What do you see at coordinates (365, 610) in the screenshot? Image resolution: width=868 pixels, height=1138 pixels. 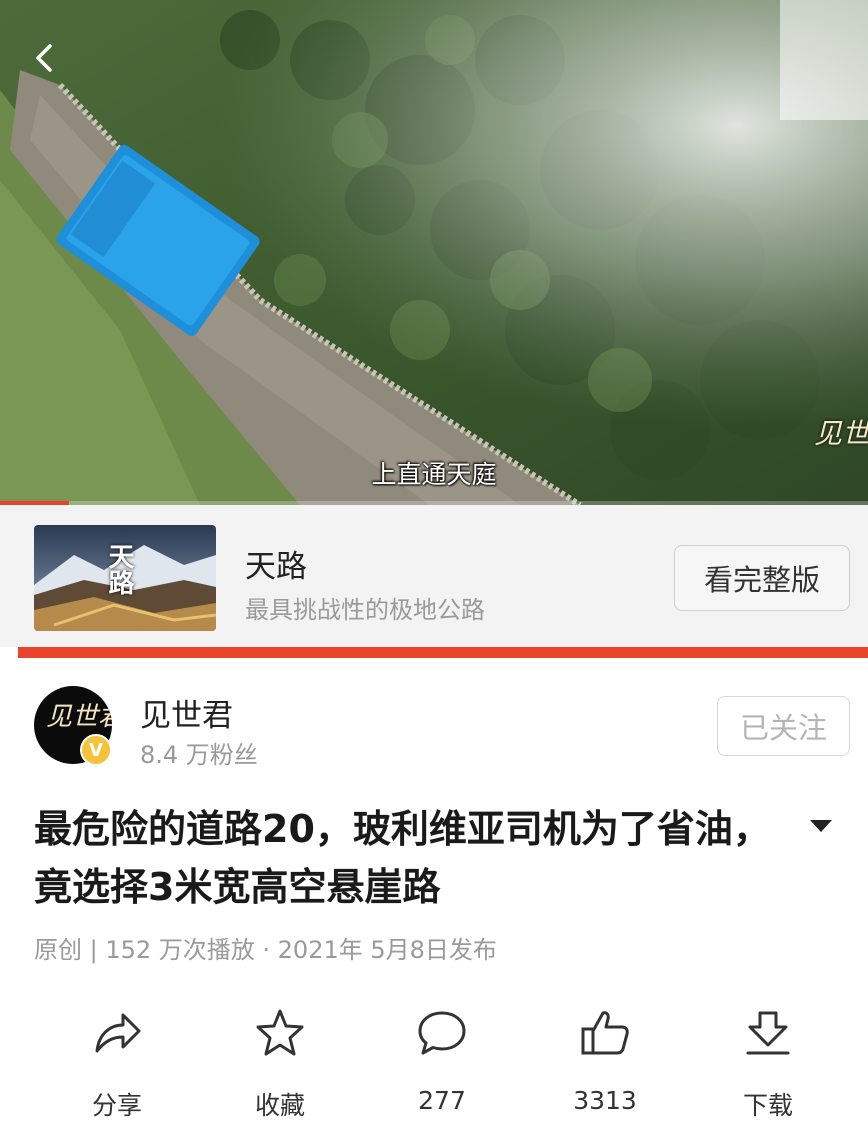 I see `series-description: 最具挑战性的极地公路` at bounding box center [365, 610].